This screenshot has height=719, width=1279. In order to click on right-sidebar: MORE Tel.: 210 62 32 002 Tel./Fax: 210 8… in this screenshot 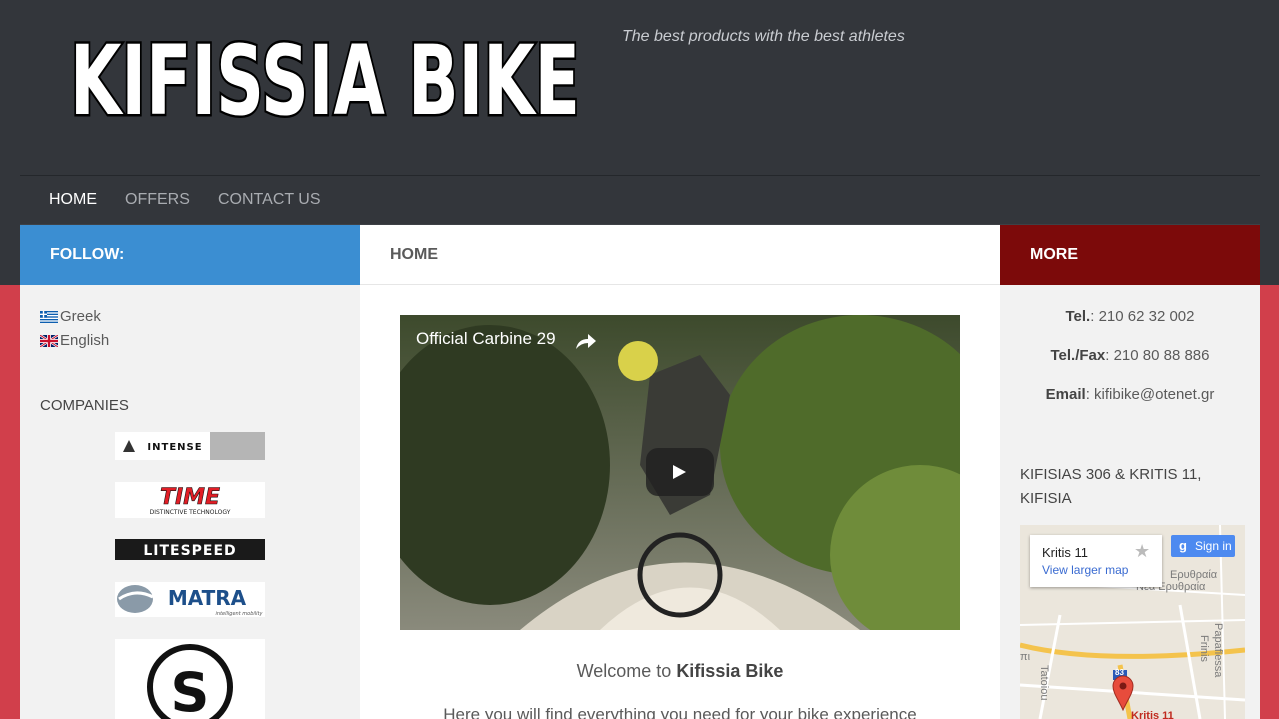, I will do `click(1130, 472)`.